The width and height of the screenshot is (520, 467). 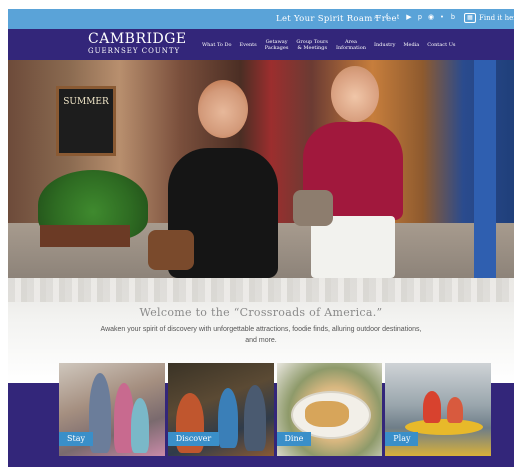 I want to click on child-figure, so click(x=227, y=418).